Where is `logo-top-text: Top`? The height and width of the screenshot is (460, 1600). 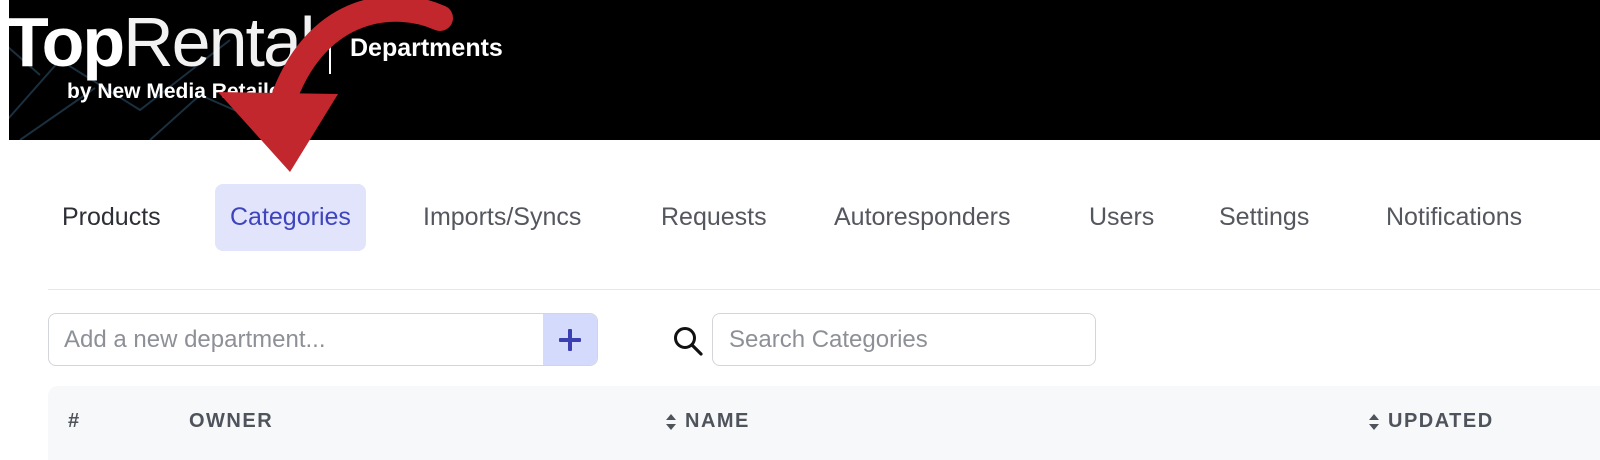
logo-top-text: Top is located at coordinates (65, 42).